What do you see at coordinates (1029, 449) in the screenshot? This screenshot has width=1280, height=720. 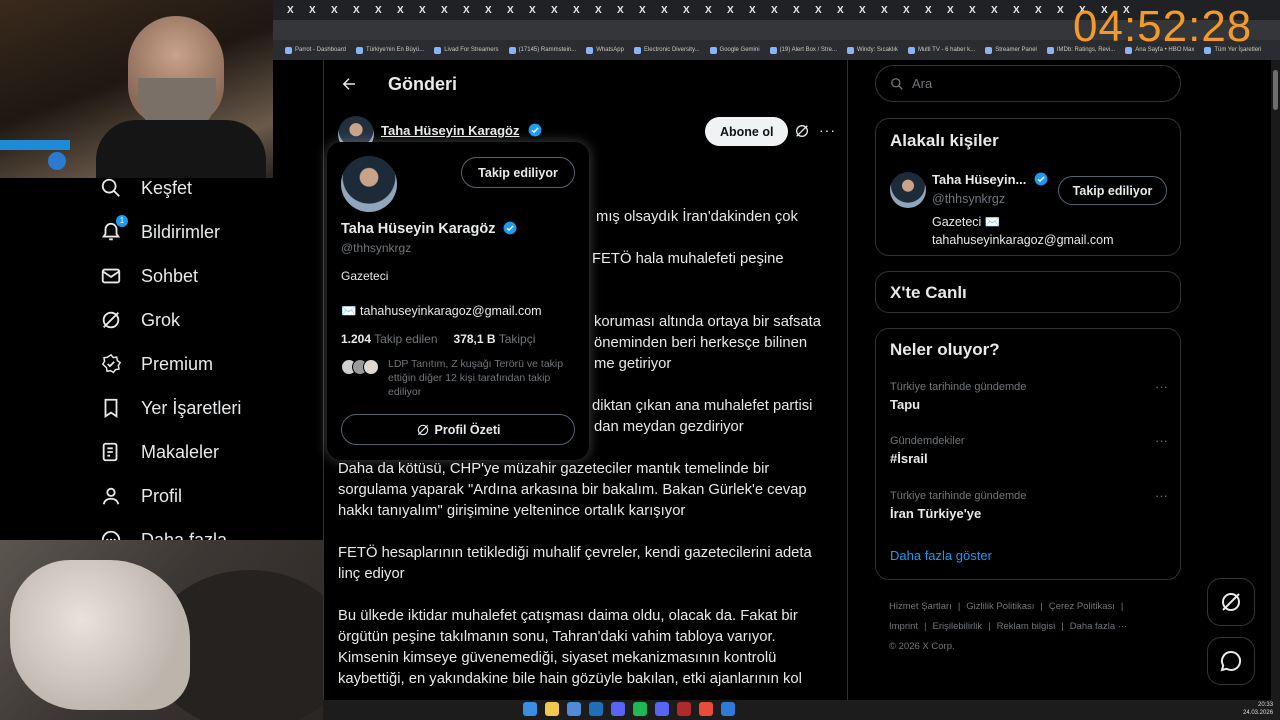 I see `trend-item: Gündemdekiler #İsrail ···` at bounding box center [1029, 449].